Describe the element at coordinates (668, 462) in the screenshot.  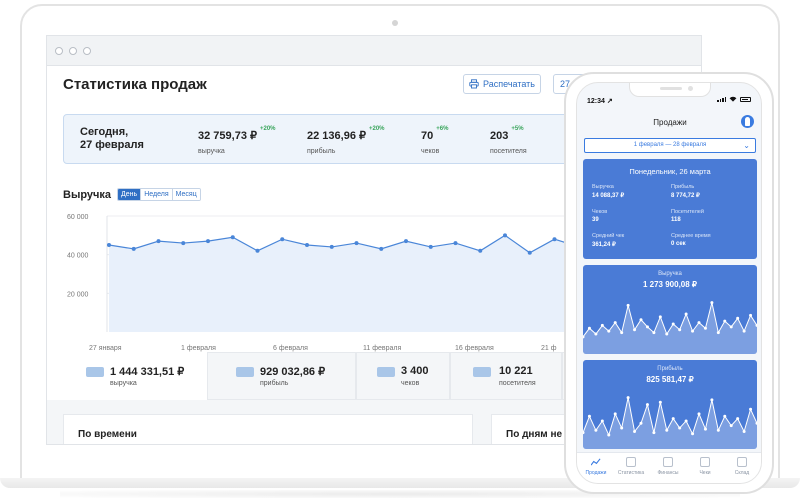
I see `cash-icon` at that location.